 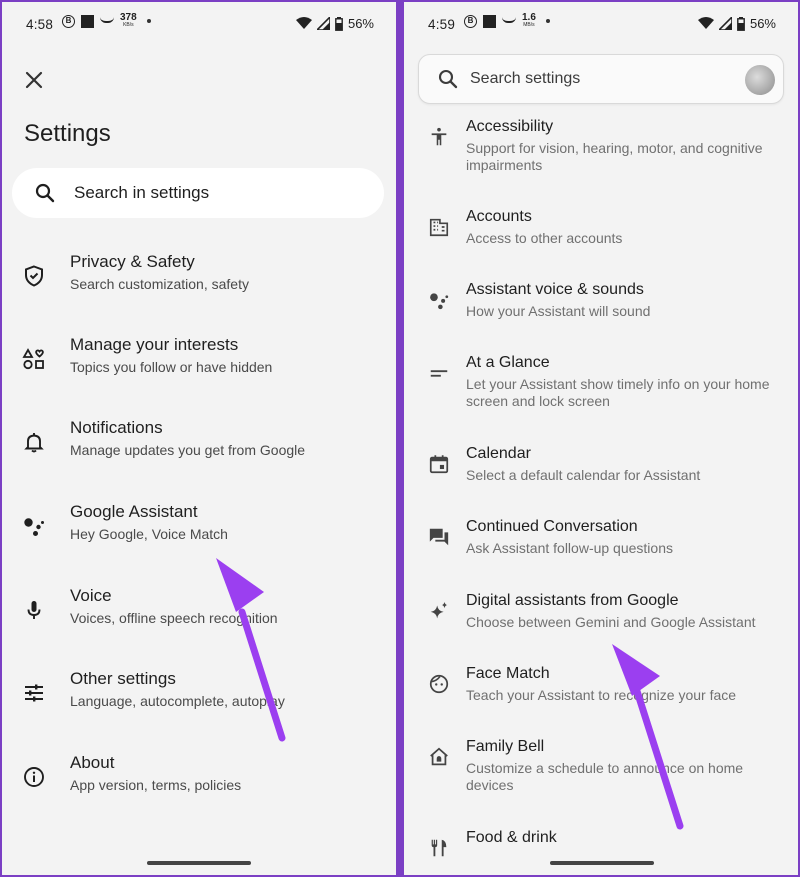 I want to click on fork-knife-icon, so click(x=439, y=848).